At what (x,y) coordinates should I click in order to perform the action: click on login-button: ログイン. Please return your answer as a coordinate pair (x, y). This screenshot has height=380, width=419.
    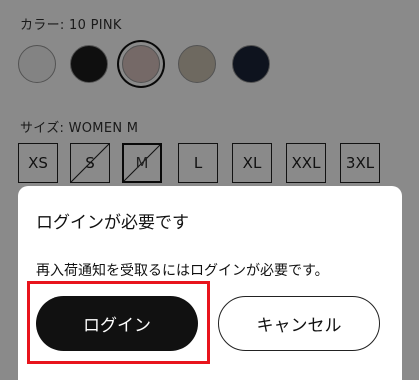
    Looking at the image, I should click on (117, 323).